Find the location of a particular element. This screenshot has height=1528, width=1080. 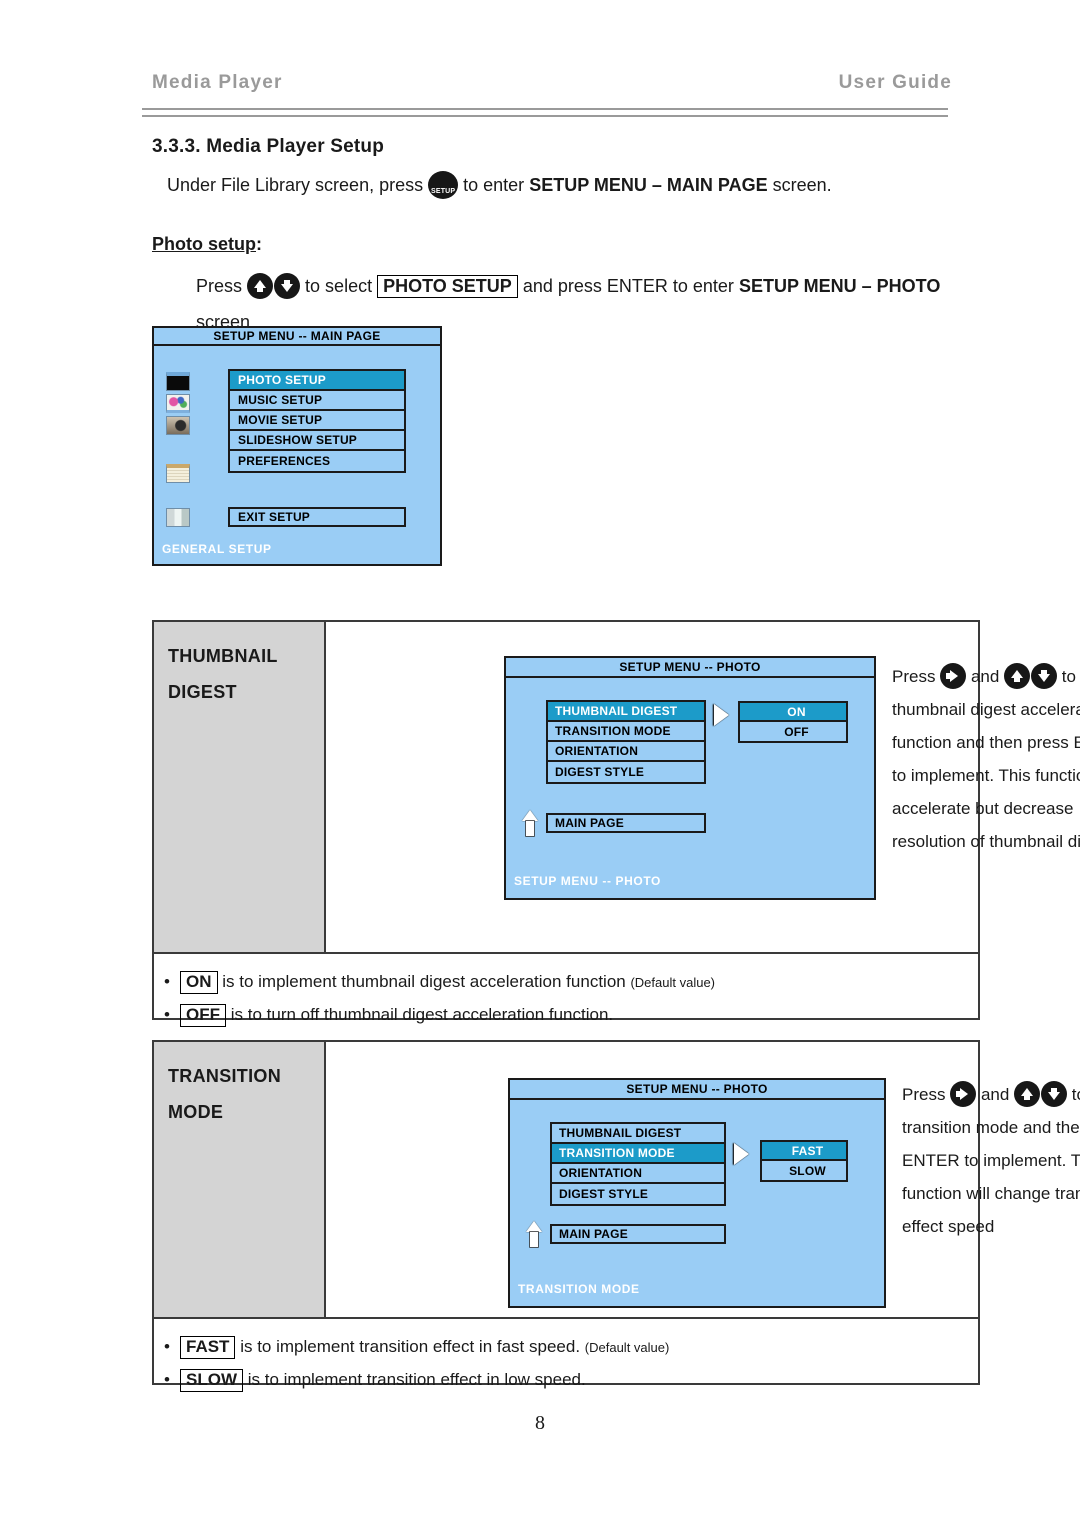

boxed-photo-setup: PHOTO SETUP is located at coordinates (447, 286).